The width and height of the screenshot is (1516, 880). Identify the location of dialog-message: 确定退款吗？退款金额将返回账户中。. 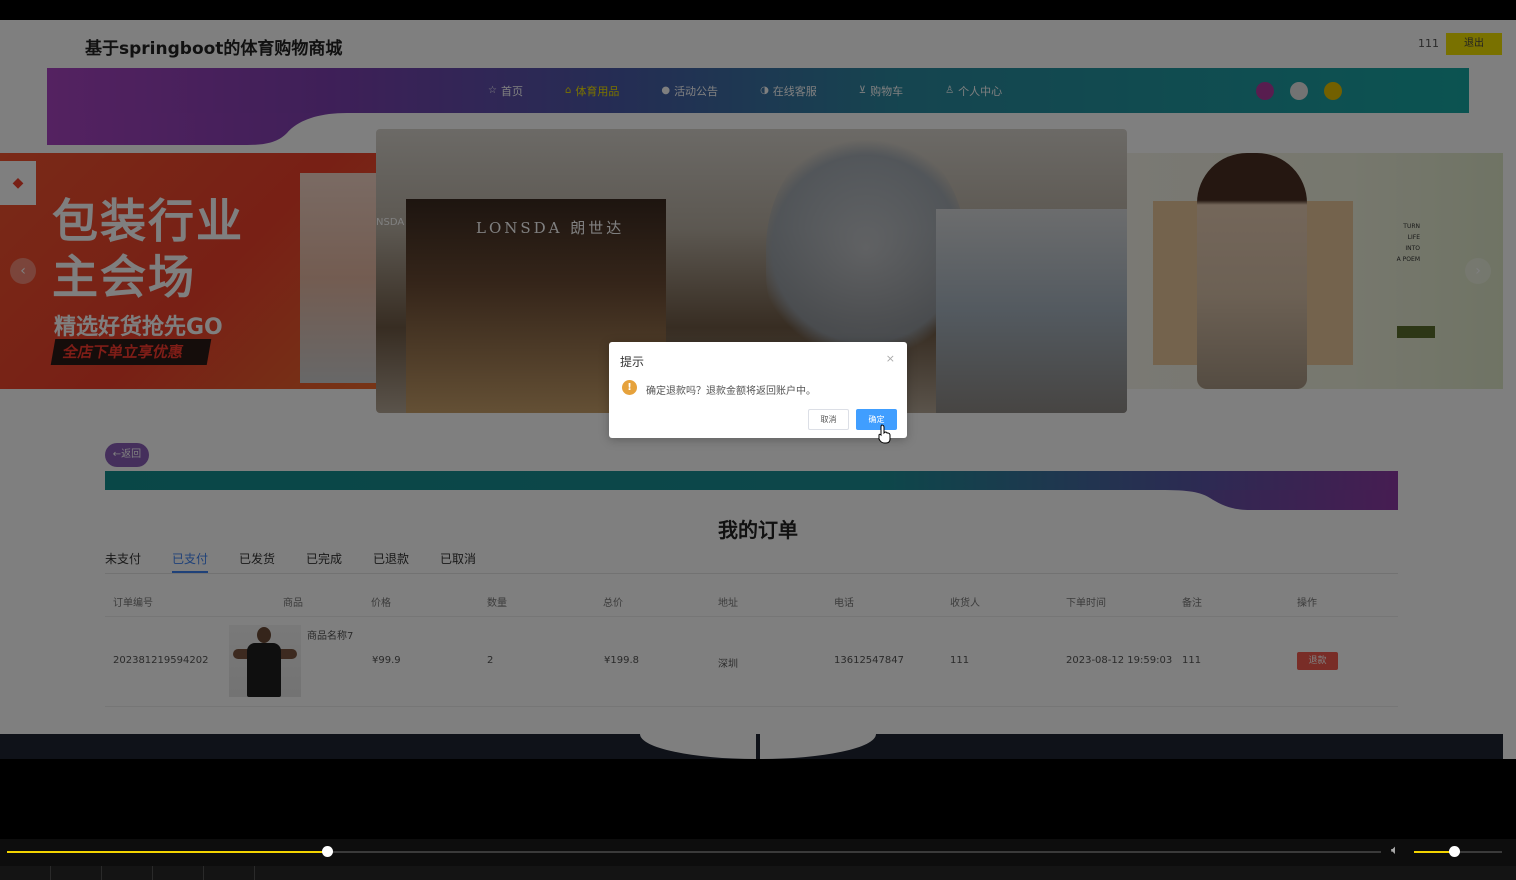
(731, 391).